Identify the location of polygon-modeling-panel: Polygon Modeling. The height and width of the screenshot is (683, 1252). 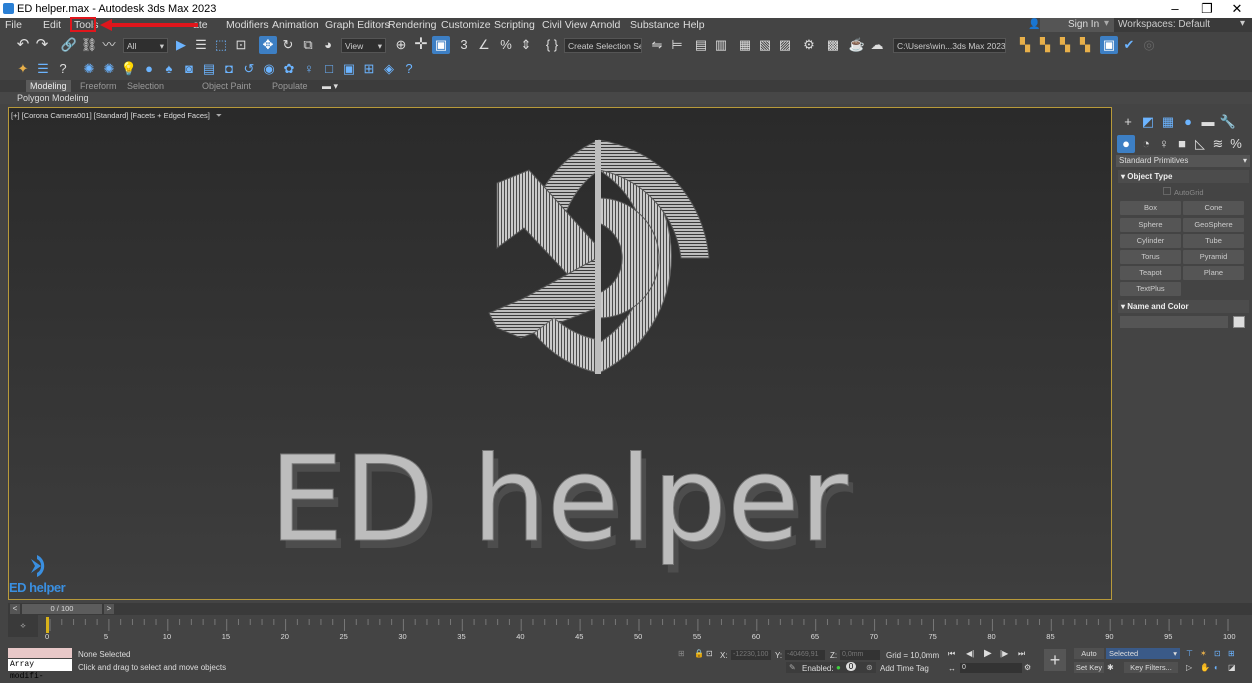
(53, 98).